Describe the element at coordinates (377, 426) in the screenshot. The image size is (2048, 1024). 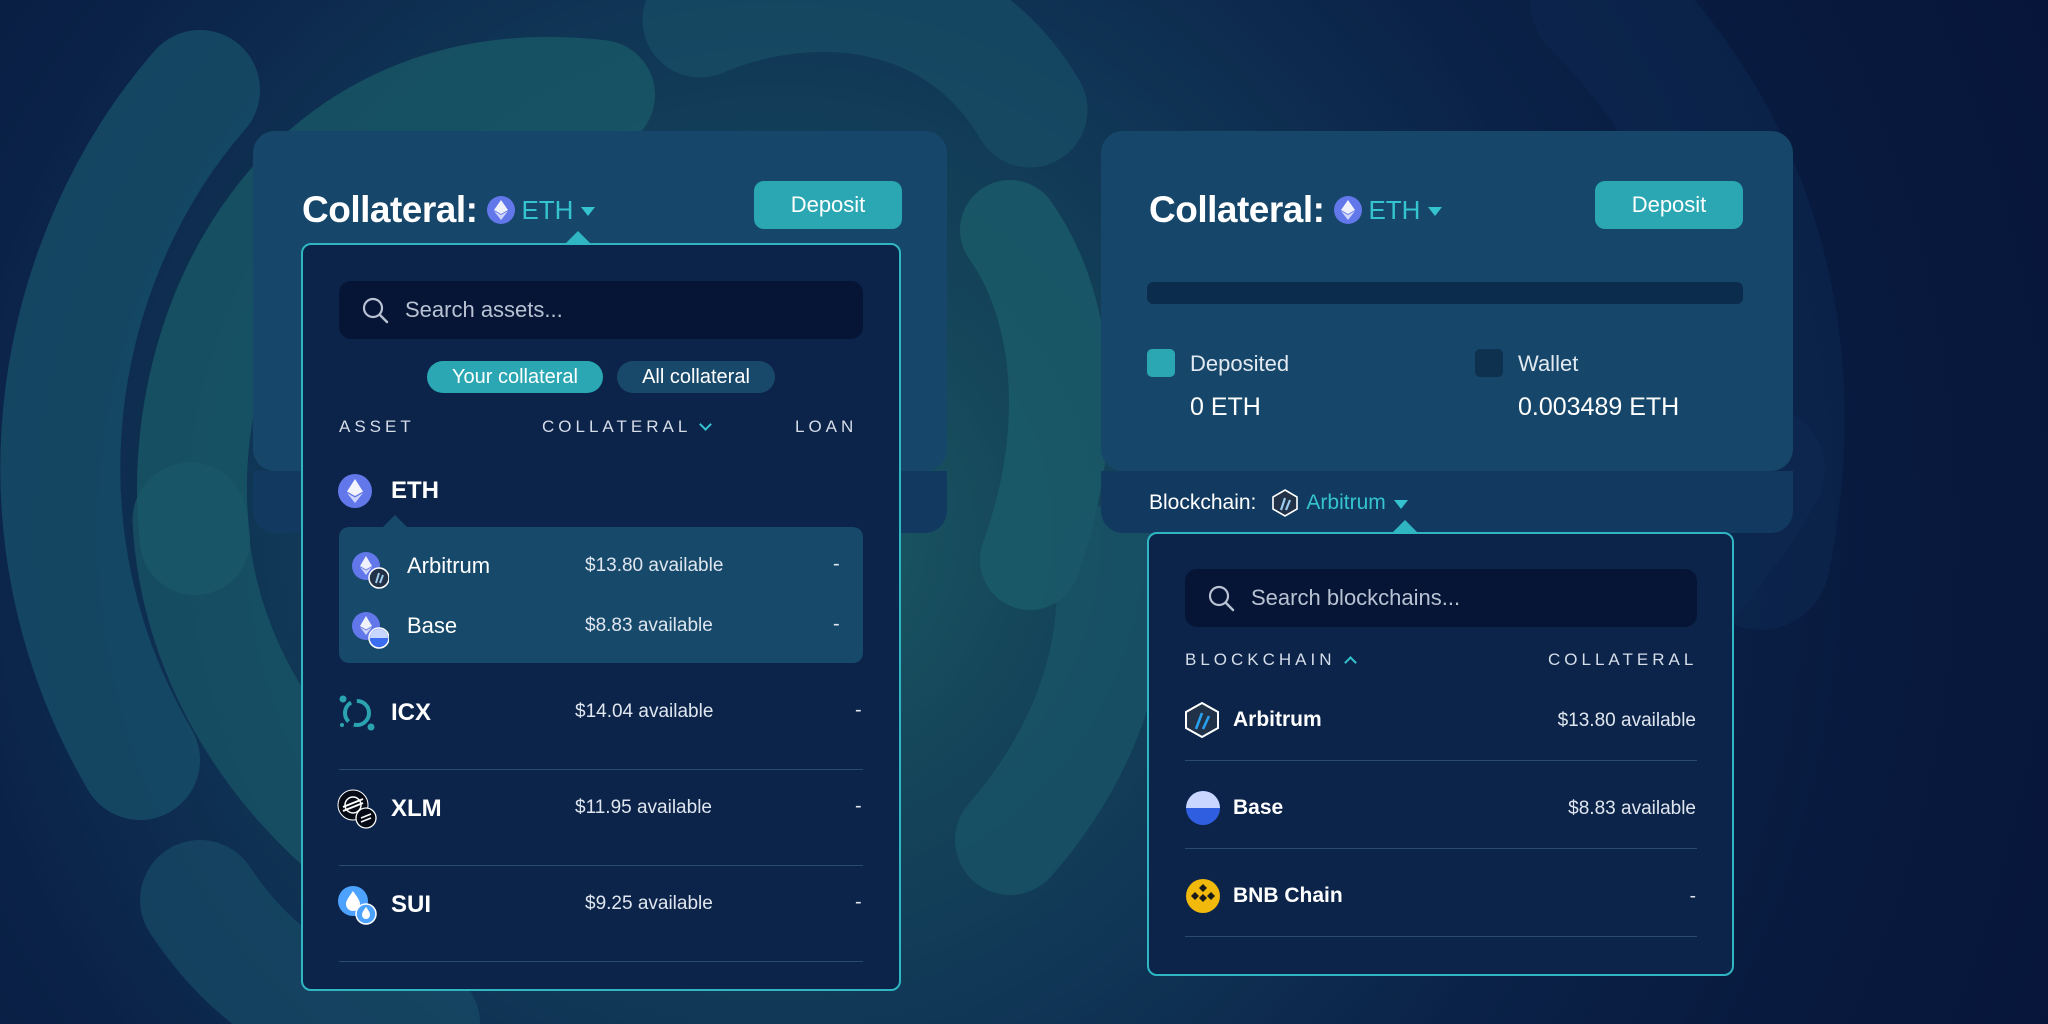
I see `header-asset: ASSET` at that location.